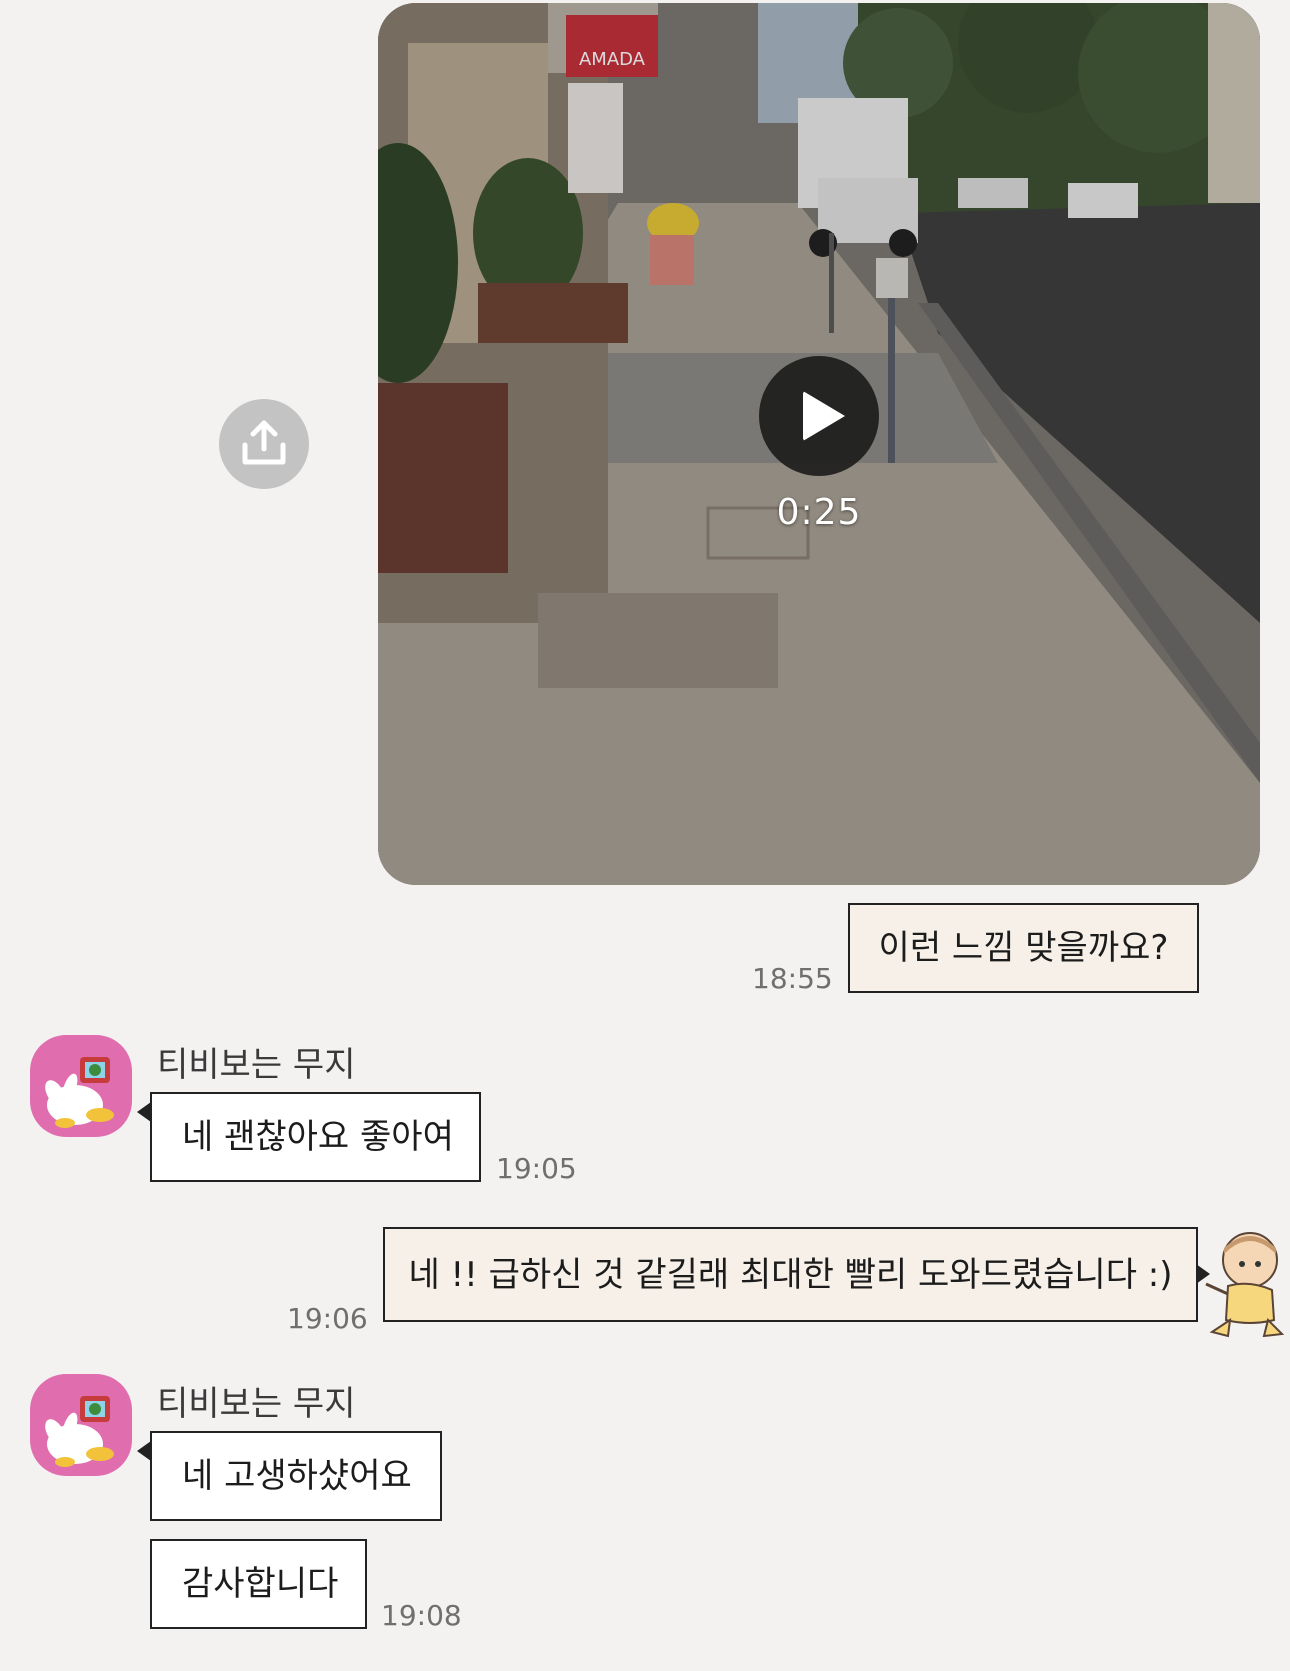  I want to click on share-icon, so click(264, 442).